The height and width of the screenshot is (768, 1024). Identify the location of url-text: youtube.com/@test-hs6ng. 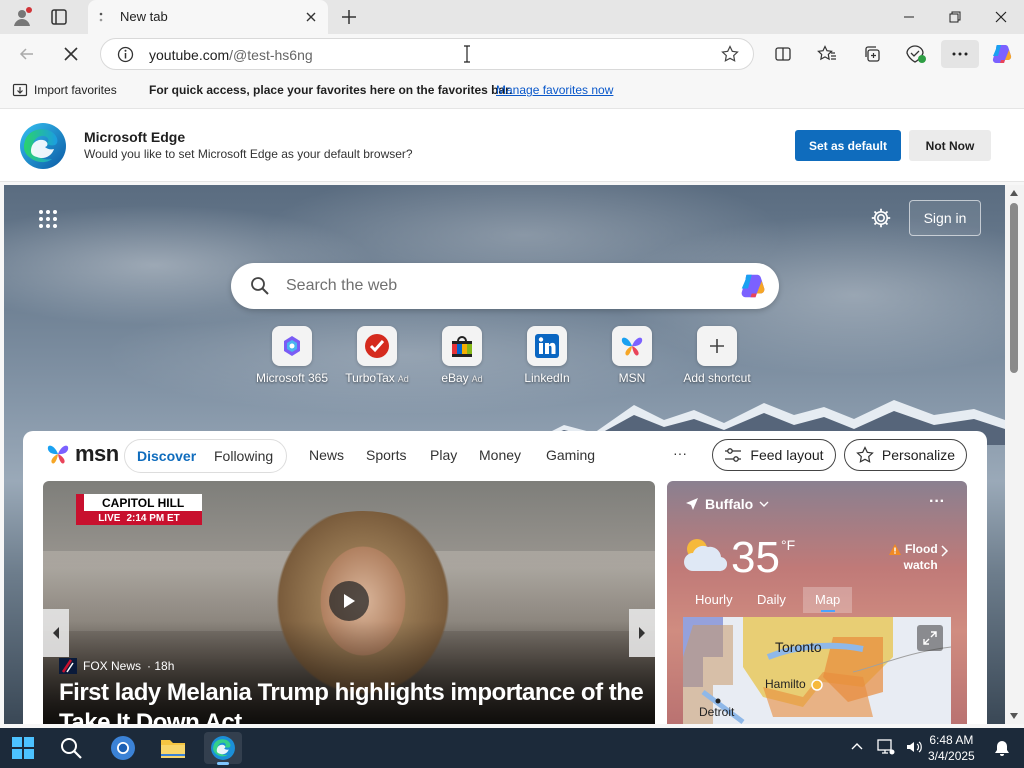
(231, 55).